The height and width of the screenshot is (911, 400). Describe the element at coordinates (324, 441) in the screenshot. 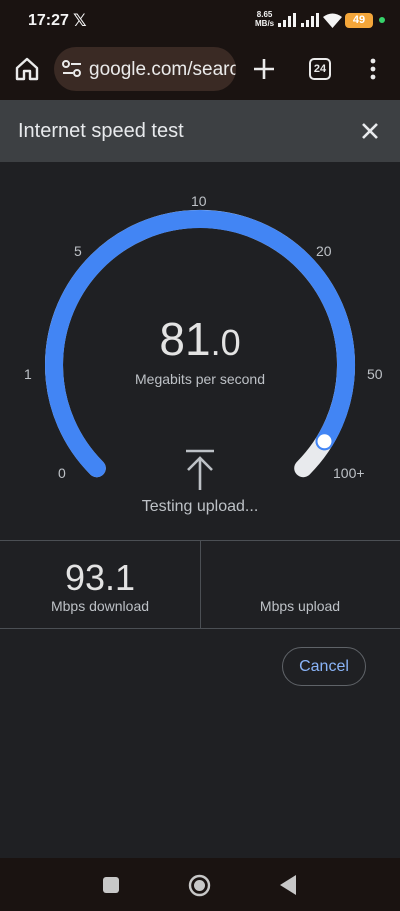

I see `gauge-needle-knob` at that location.